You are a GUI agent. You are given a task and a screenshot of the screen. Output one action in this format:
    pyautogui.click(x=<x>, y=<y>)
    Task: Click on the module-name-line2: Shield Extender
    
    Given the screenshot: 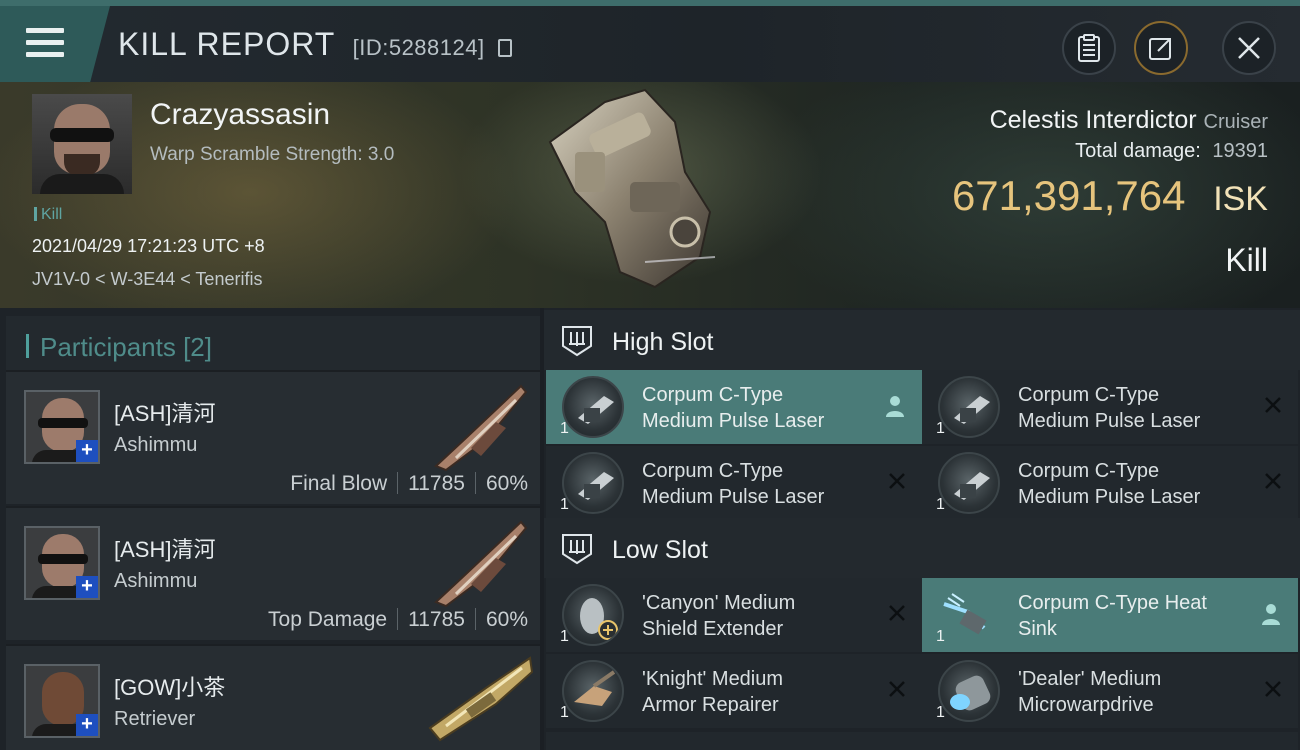 What is the action you would take?
    pyautogui.click(x=713, y=629)
    